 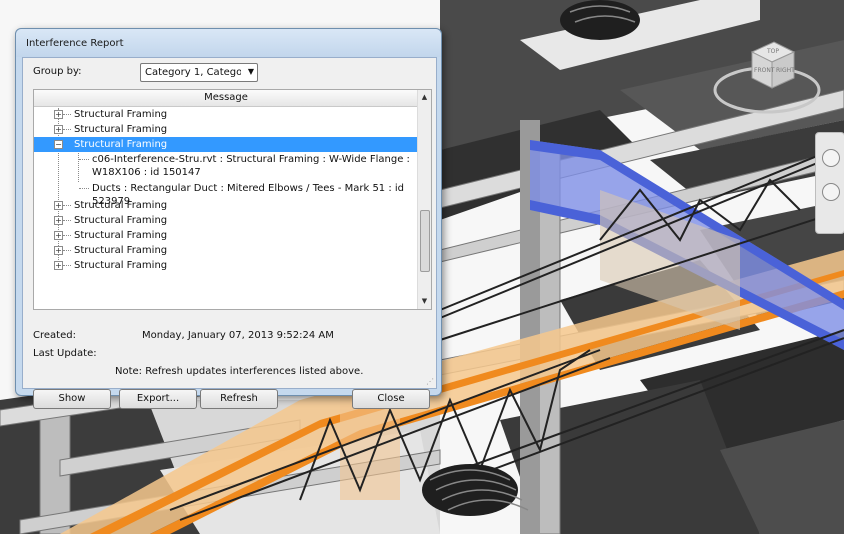 I want to click on viewcube-right-label: RIGHT, so click(x=785, y=70).